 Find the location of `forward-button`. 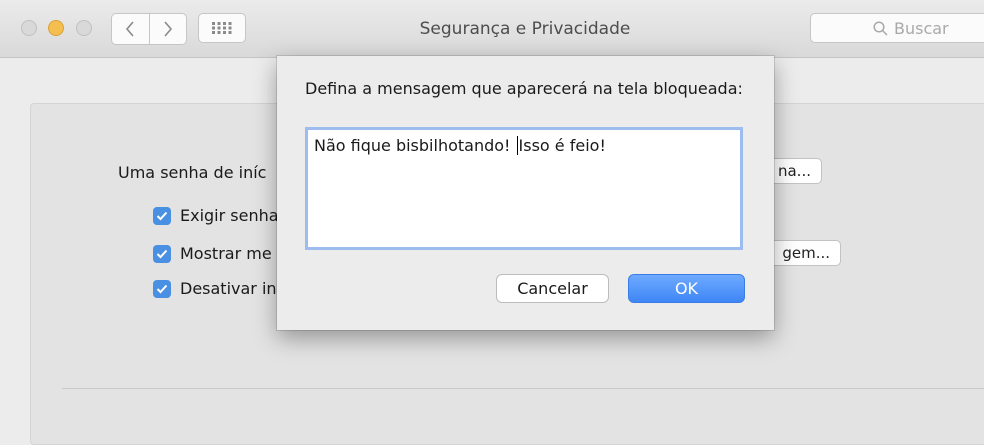

forward-button is located at coordinates (167, 29).